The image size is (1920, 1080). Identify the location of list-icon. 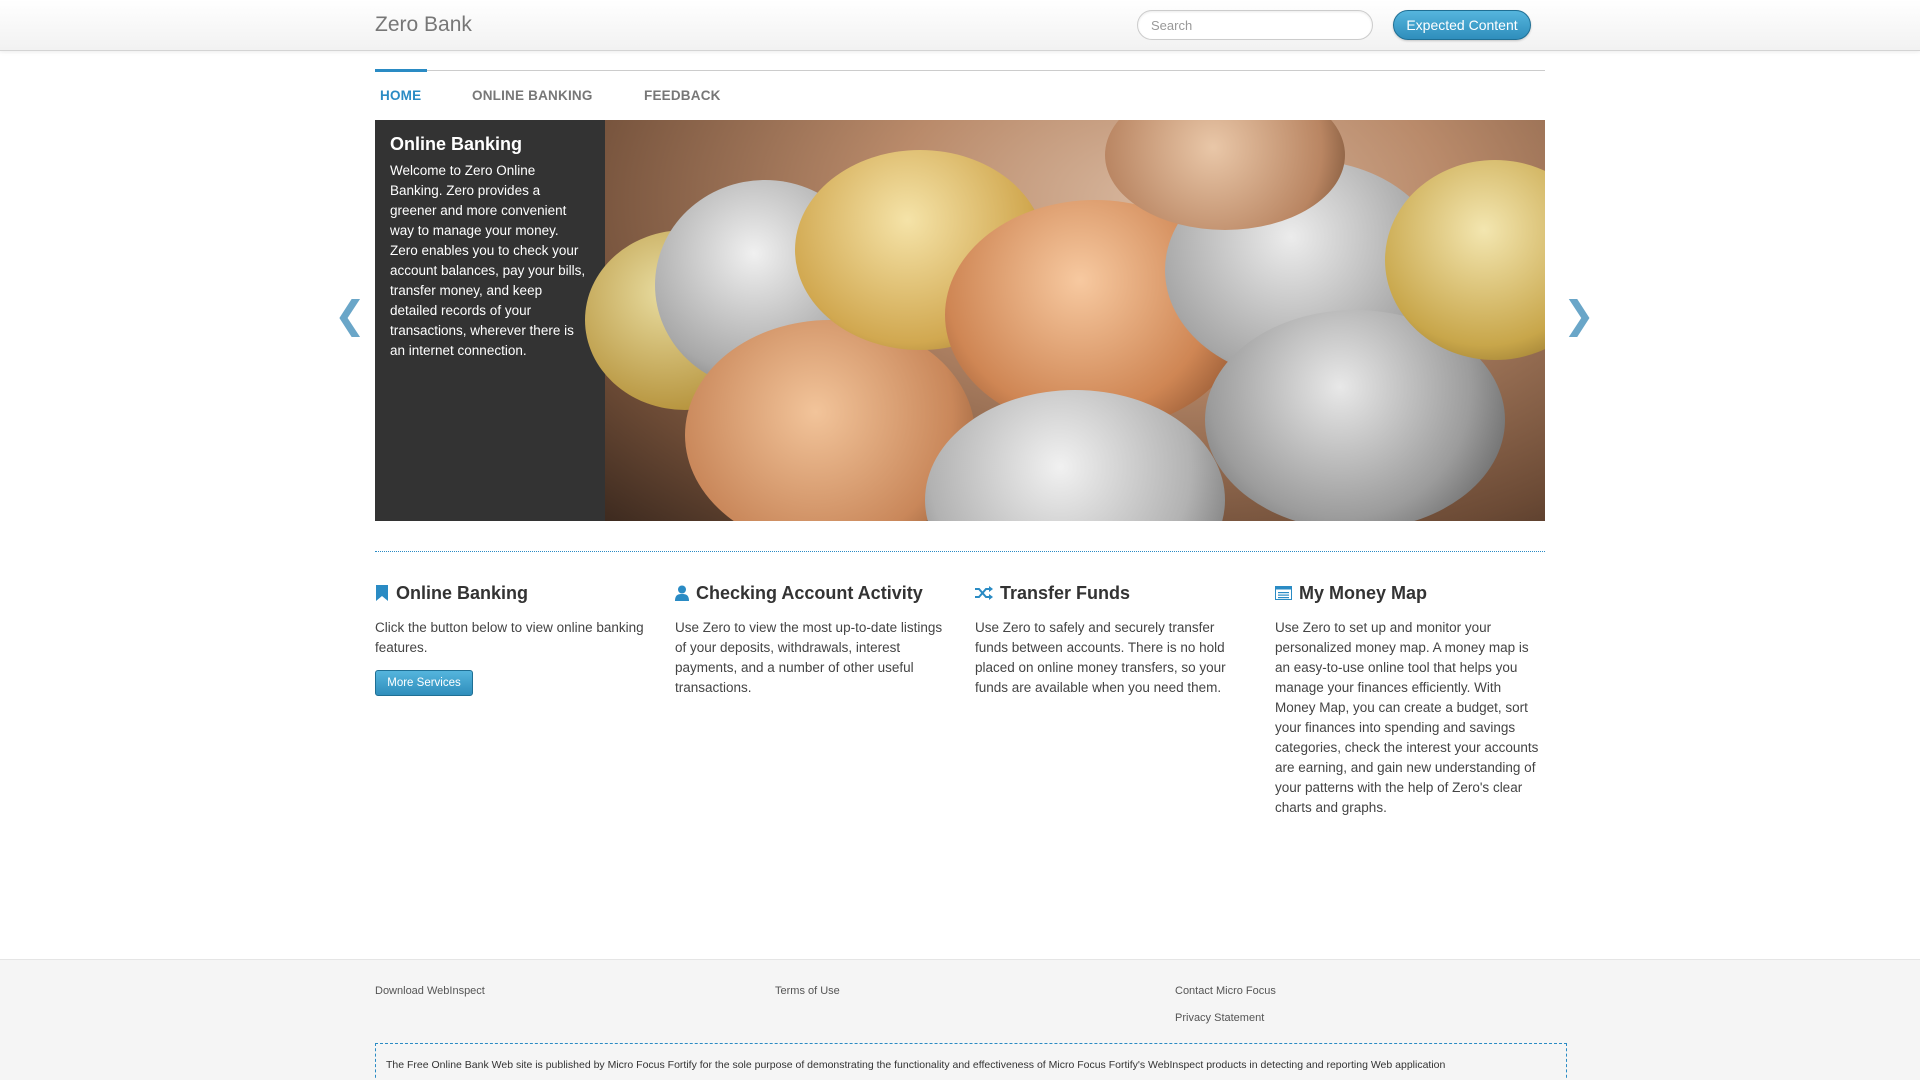
(1283, 593).